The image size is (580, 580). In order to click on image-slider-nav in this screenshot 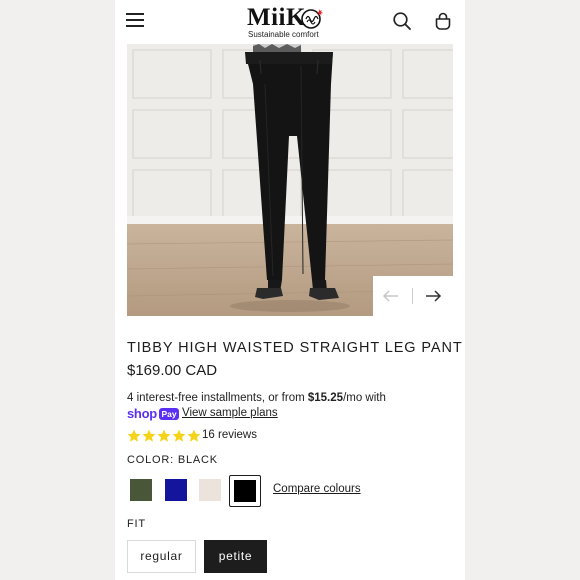, I will do `click(413, 296)`.